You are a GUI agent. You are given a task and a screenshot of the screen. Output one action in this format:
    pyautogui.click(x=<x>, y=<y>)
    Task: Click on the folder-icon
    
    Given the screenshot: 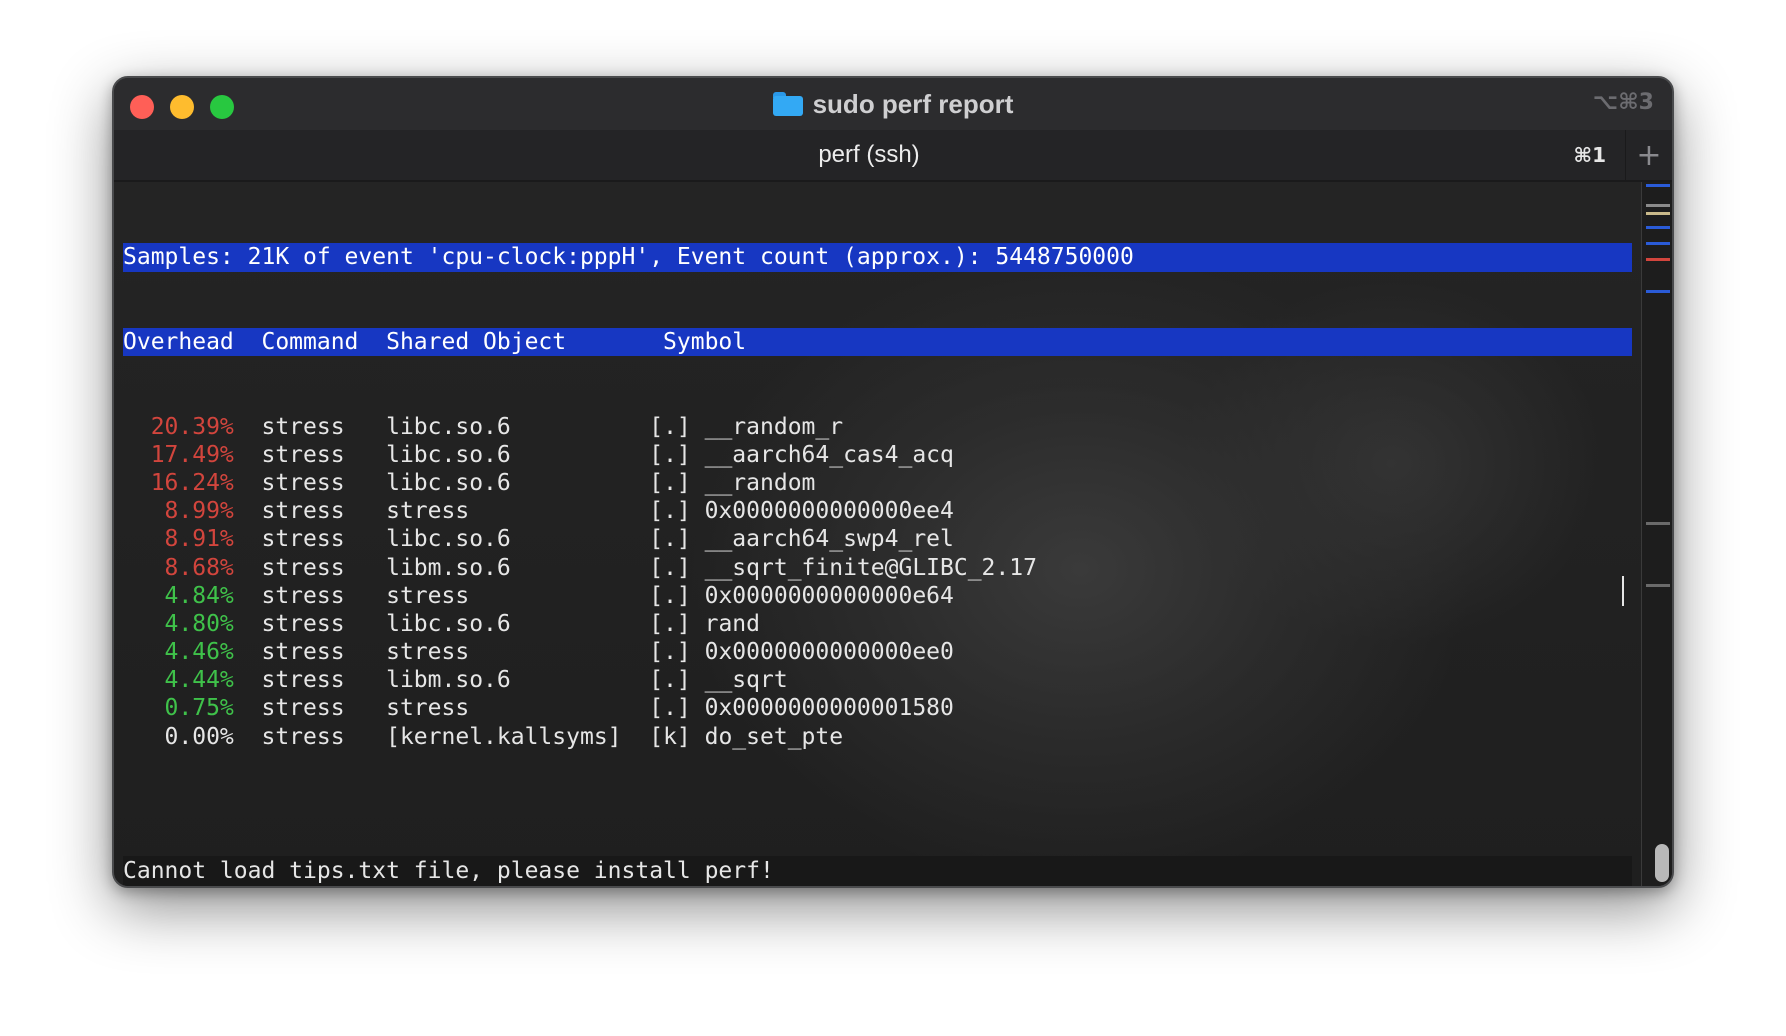 What is the action you would take?
    pyautogui.click(x=787, y=104)
    